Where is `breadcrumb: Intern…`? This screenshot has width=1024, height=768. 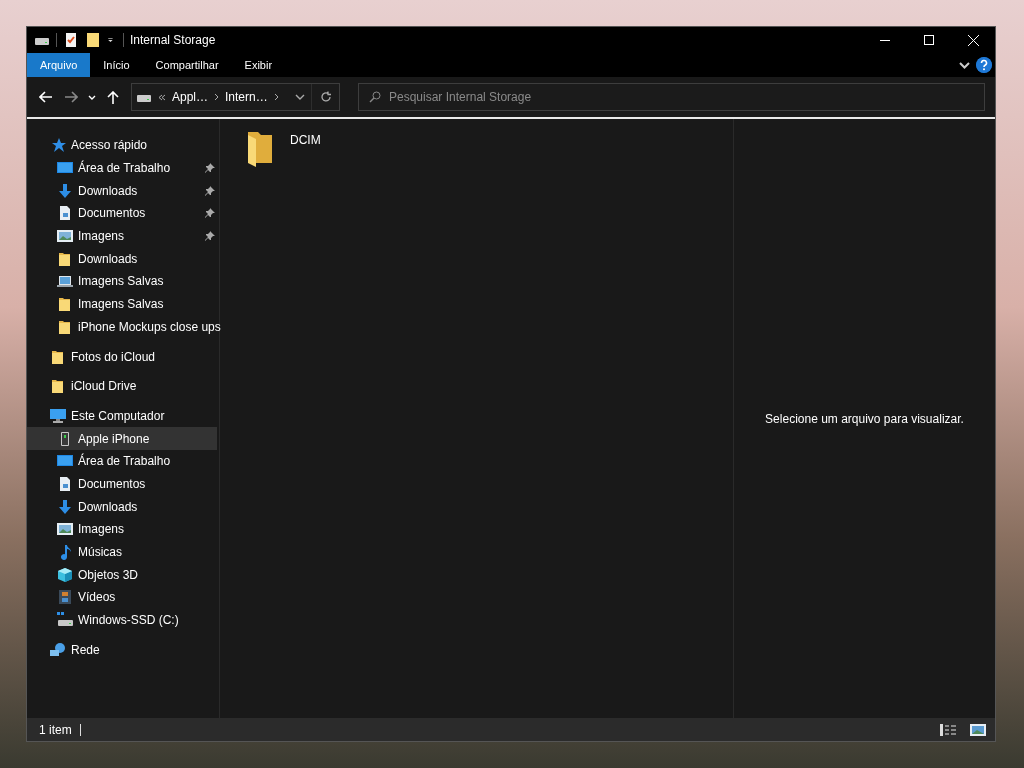 breadcrumb: Intern… is located at coordinates (246, 97).